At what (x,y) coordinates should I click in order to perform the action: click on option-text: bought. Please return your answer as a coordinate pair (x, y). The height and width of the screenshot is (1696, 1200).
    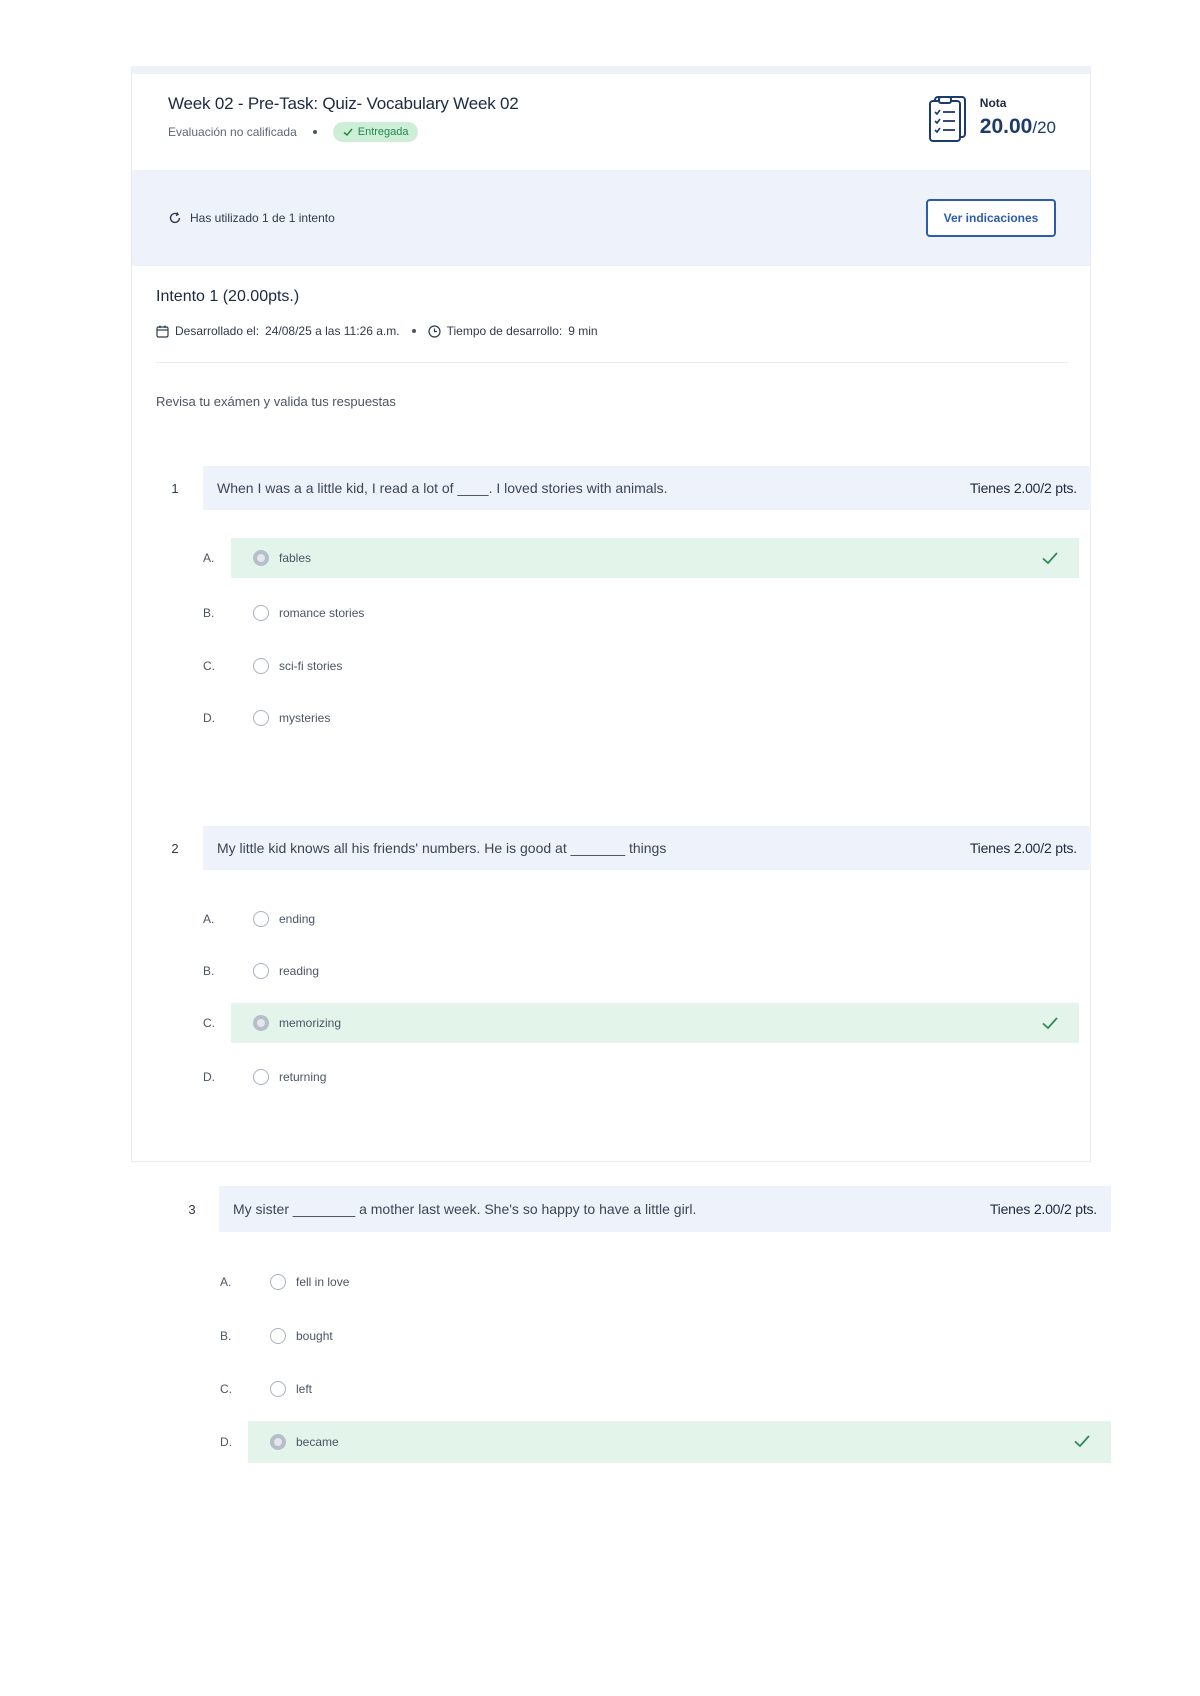
    Looking at the image, I should click on (314, 1336).